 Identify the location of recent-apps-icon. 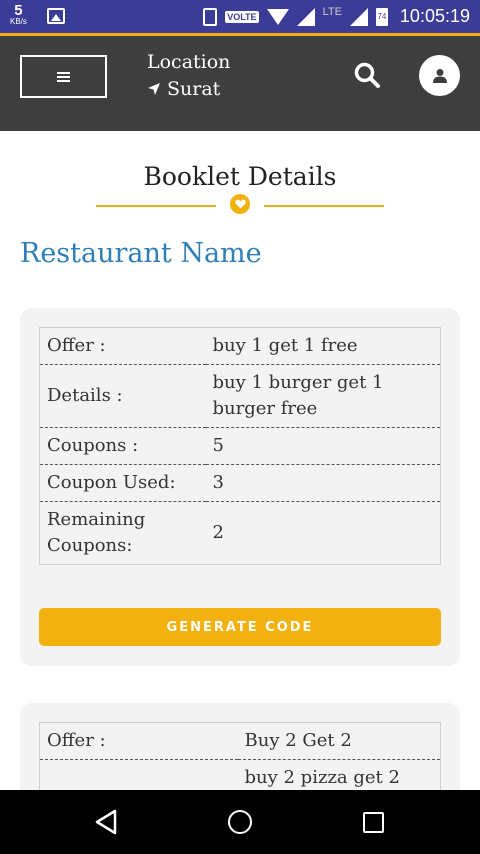
(373, 822).